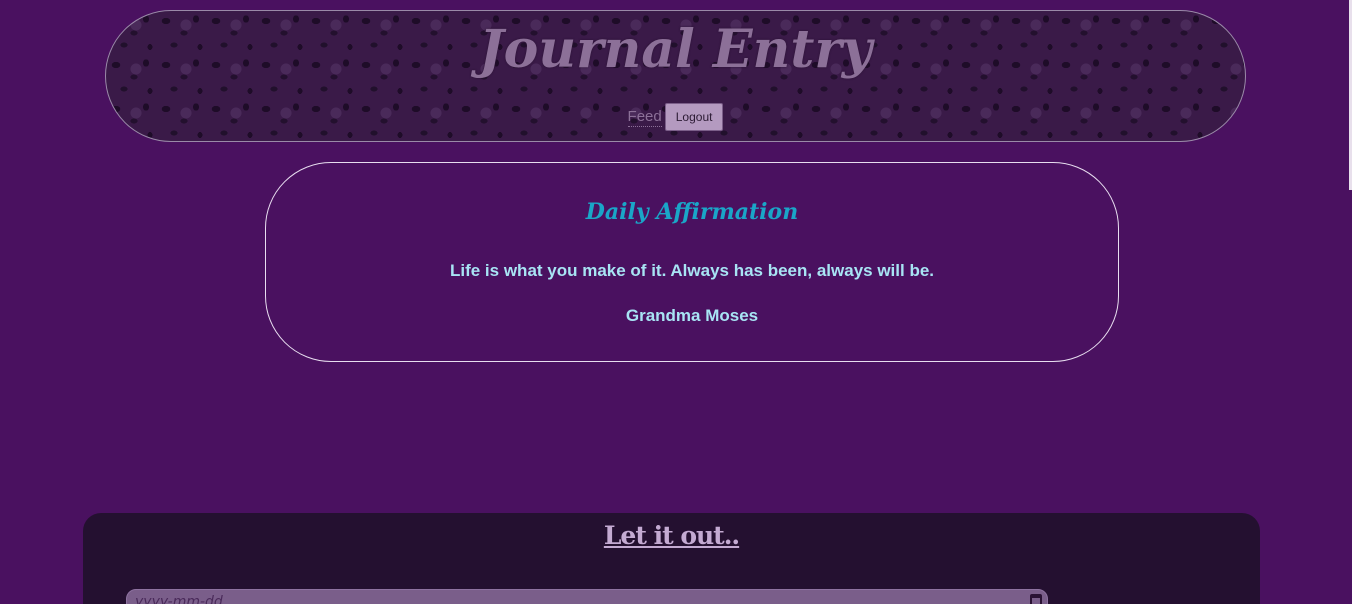 The image size is (1352, 604). I want to click on nav-bar: Feed Logout, so click(675, 117).